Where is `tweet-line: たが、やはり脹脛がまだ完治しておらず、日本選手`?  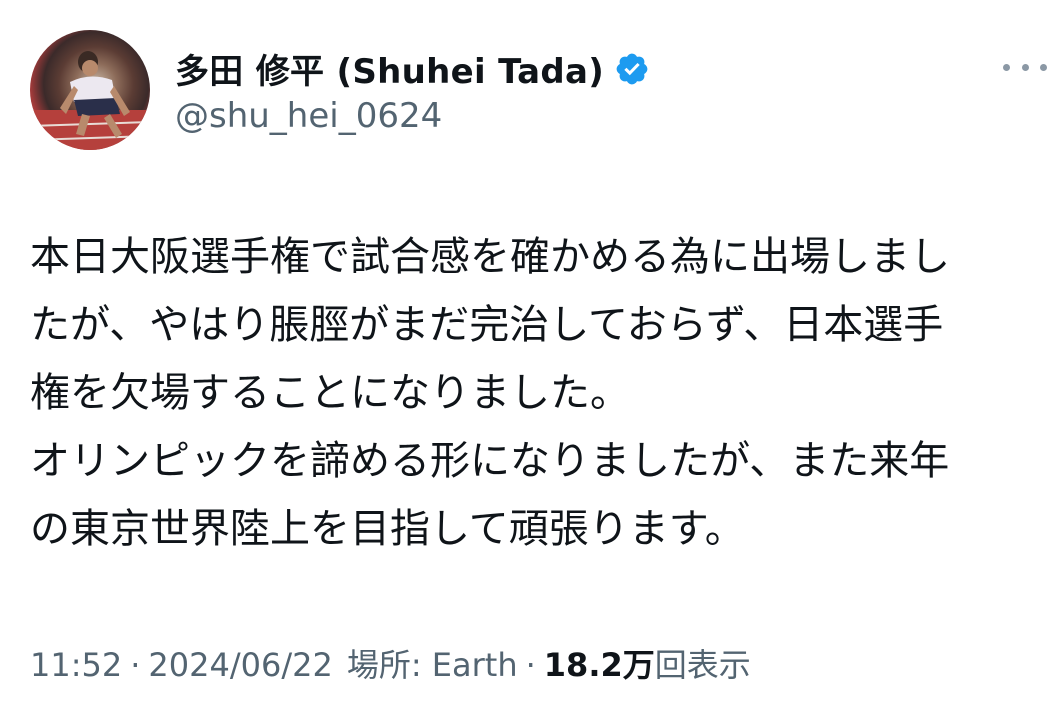 tweet-line: たが、やはり脹脛がまだ完治しておらず、日本選手 is located at coordinates (487, 325).